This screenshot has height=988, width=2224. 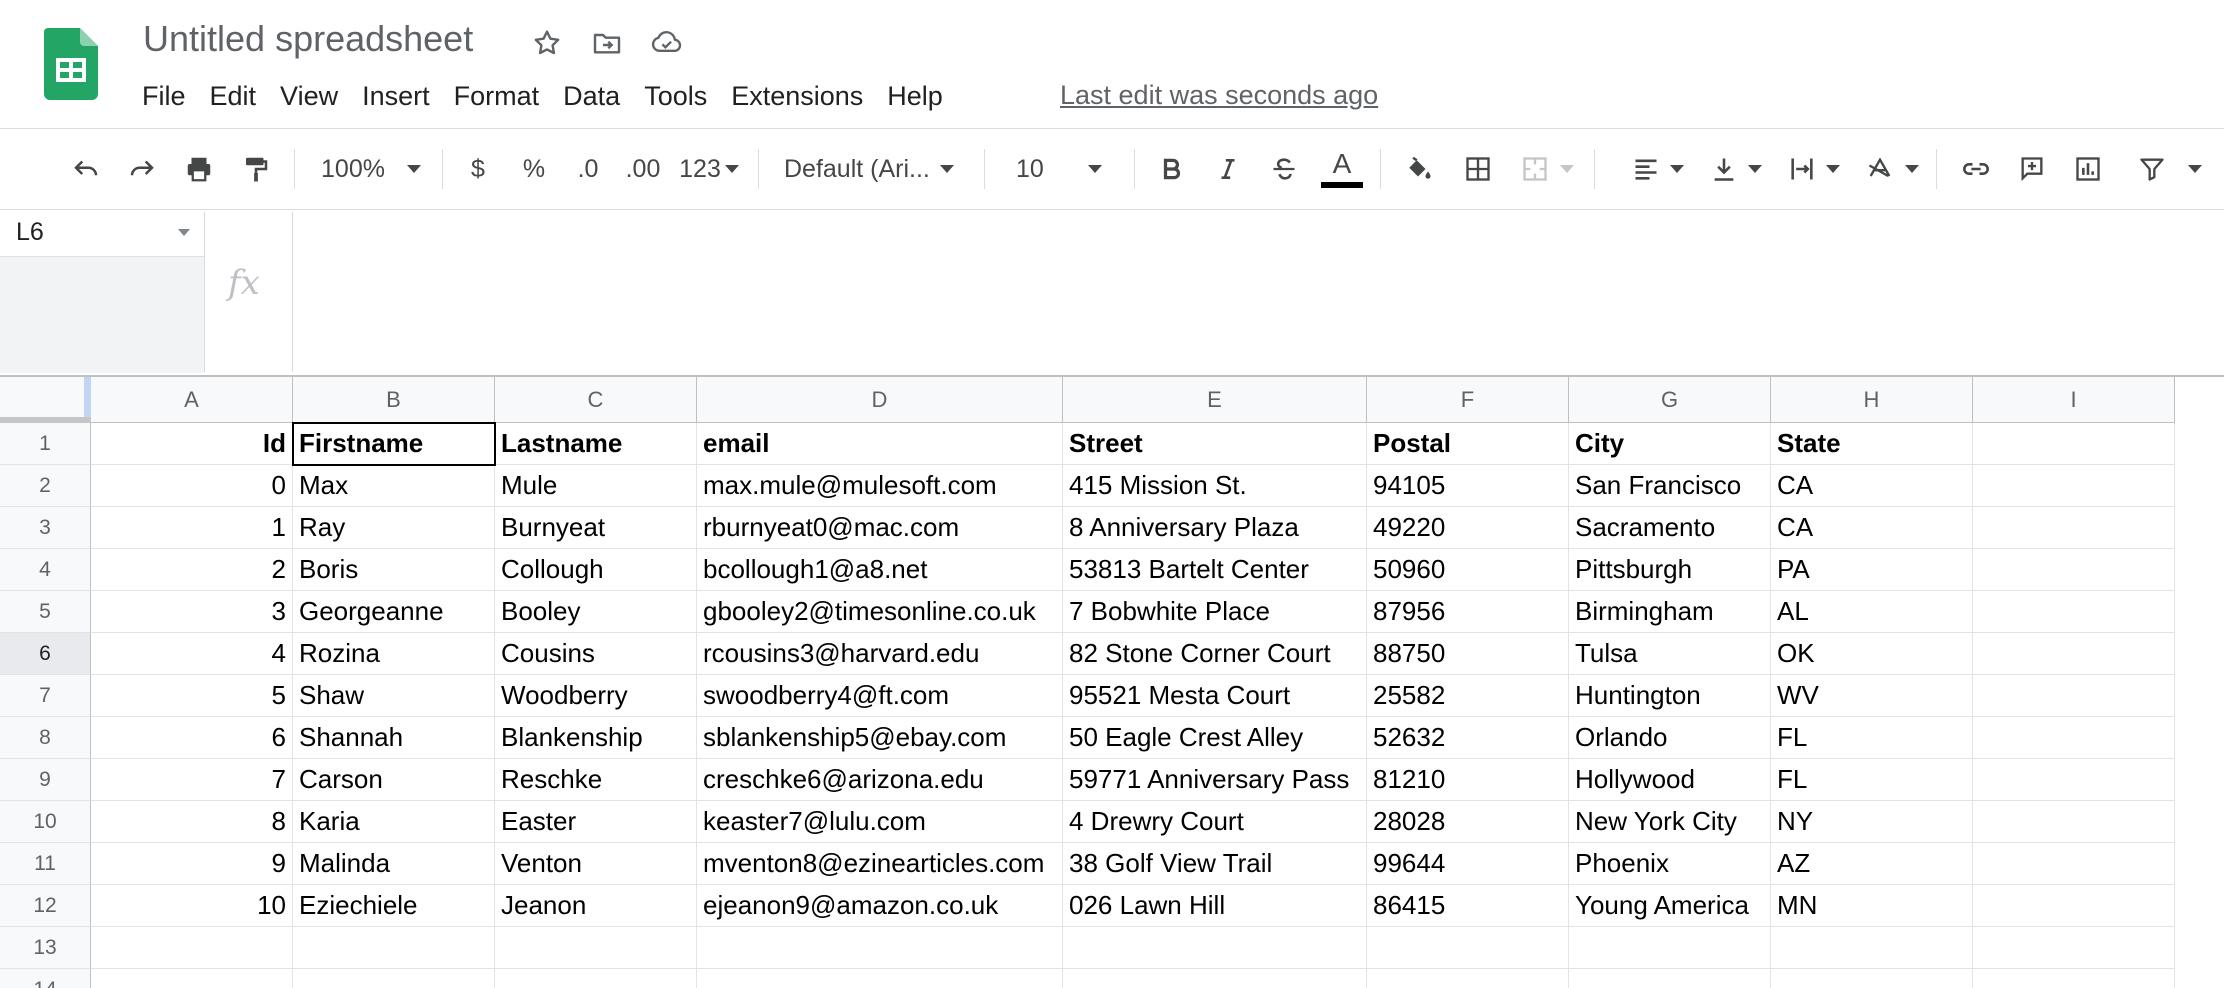 What do you see at coordinates (1670, 948) in the screenshot?
I see `cell-g13` at bounding box center [1670, 948].